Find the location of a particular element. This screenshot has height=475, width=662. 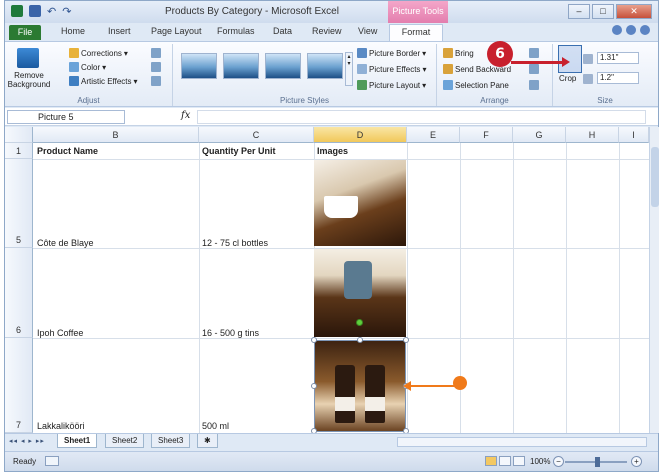

tab-review: Review is located at coordinates (327, 31).